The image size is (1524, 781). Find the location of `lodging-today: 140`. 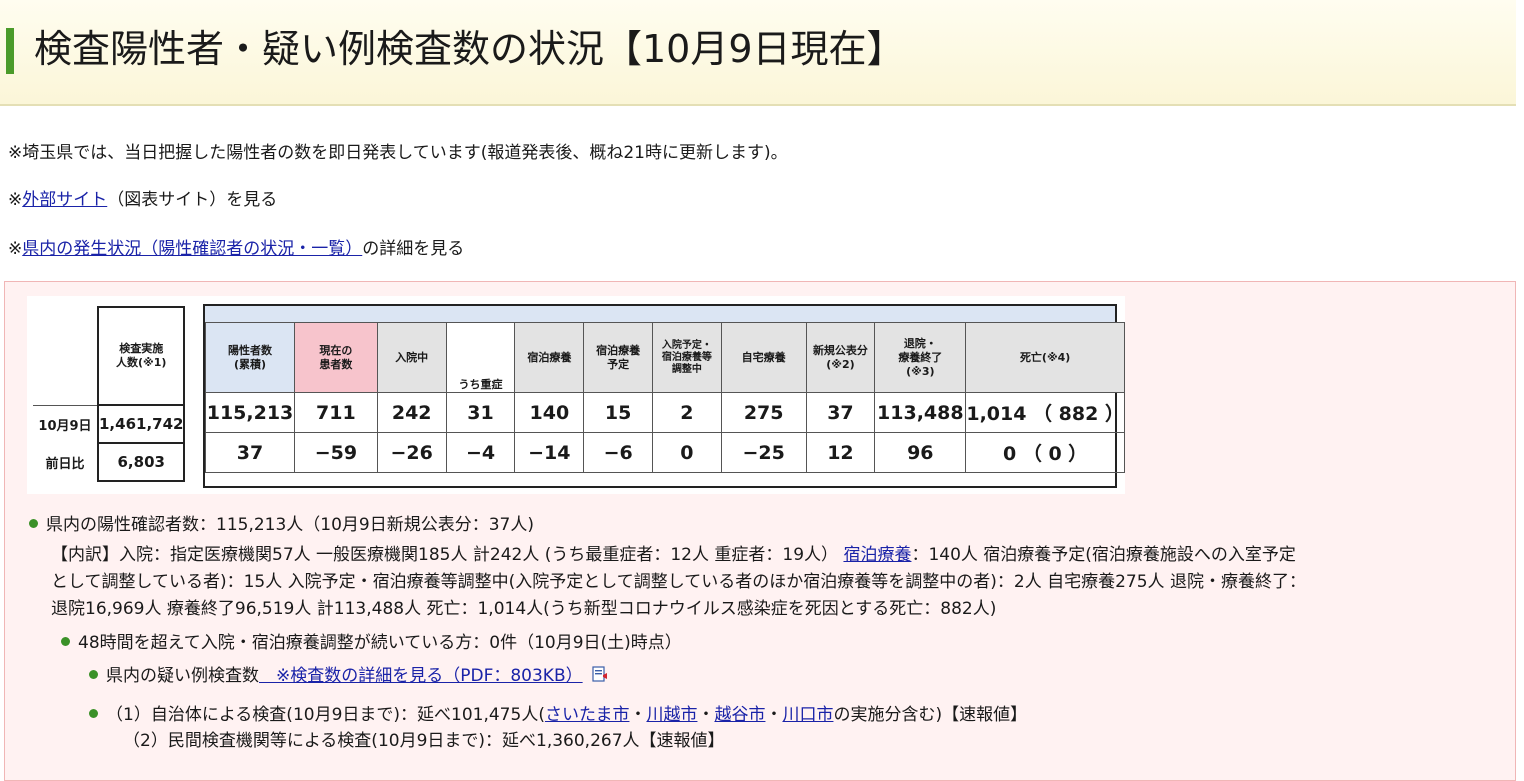

lodging-today: 140 is located at coordinates (549, 412).